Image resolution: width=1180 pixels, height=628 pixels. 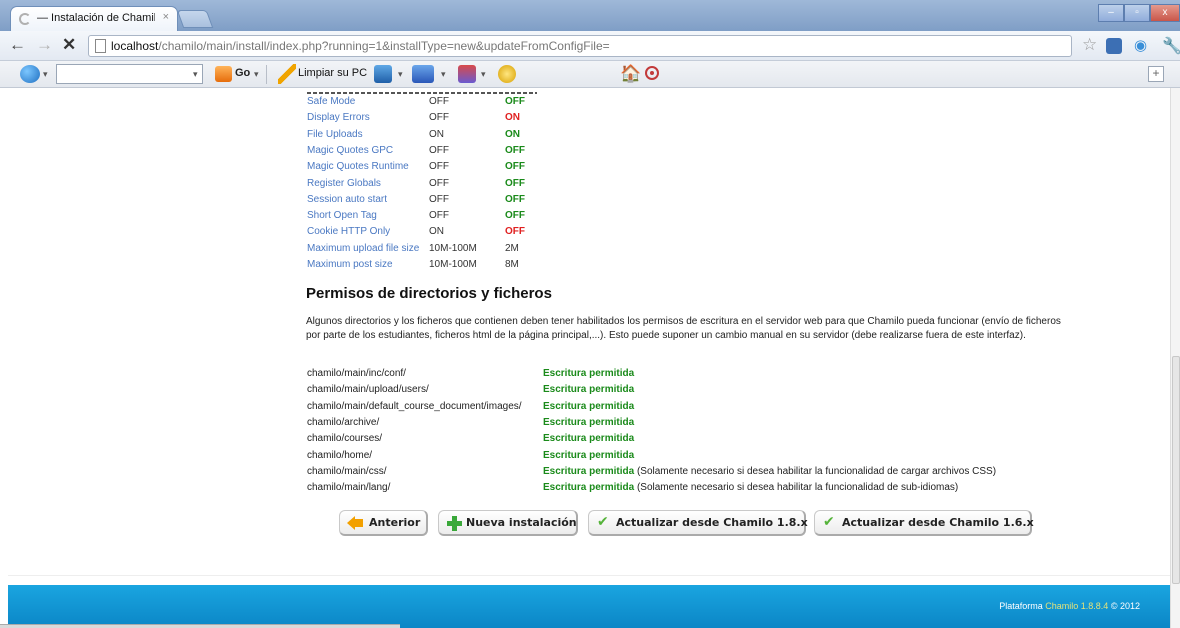 What do you see at coordinates (521, 522) in the screenshot?
I see `new-install-button-label: Nueva instalación` at bounding box center [521, 522].